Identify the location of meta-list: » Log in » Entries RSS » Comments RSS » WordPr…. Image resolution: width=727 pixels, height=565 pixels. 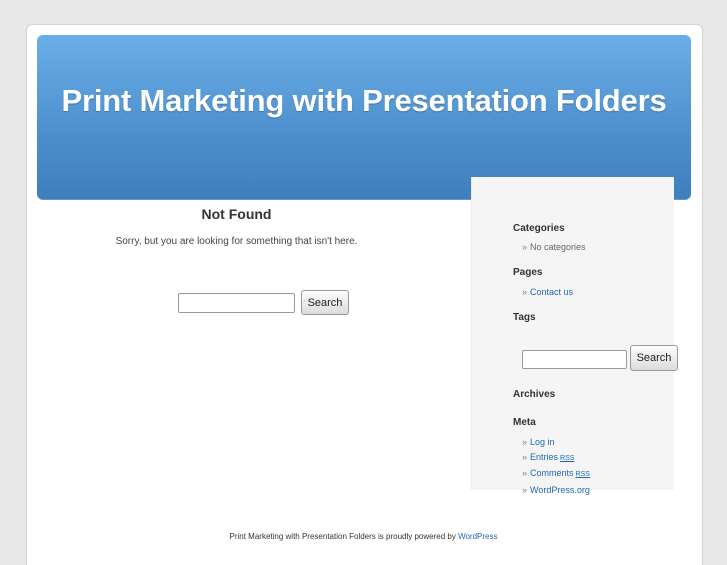
(556, 466).